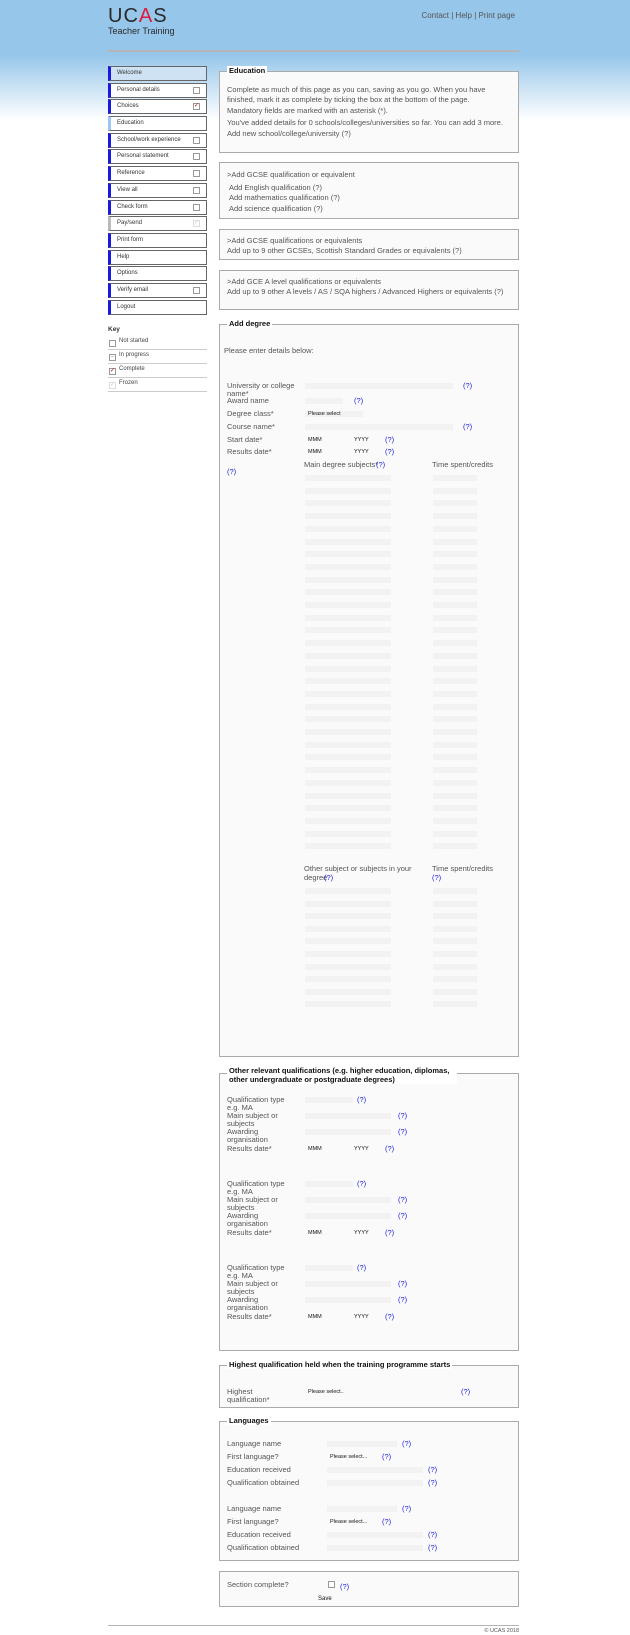  What do you see at coordinates (157, 140) in the screenshot?
I see `sidebar-item-school-work-experience: School/work experience` at bounding box center [157, 140].